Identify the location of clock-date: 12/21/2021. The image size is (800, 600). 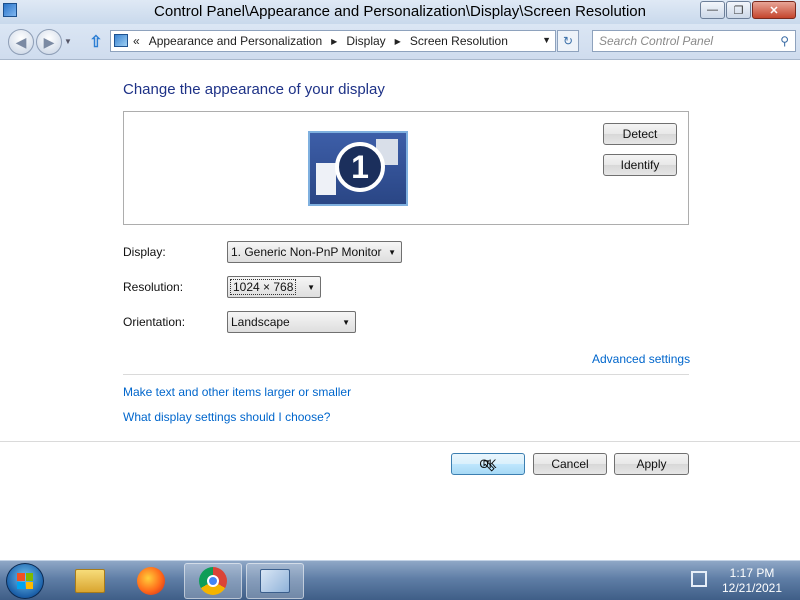
(752, 588).